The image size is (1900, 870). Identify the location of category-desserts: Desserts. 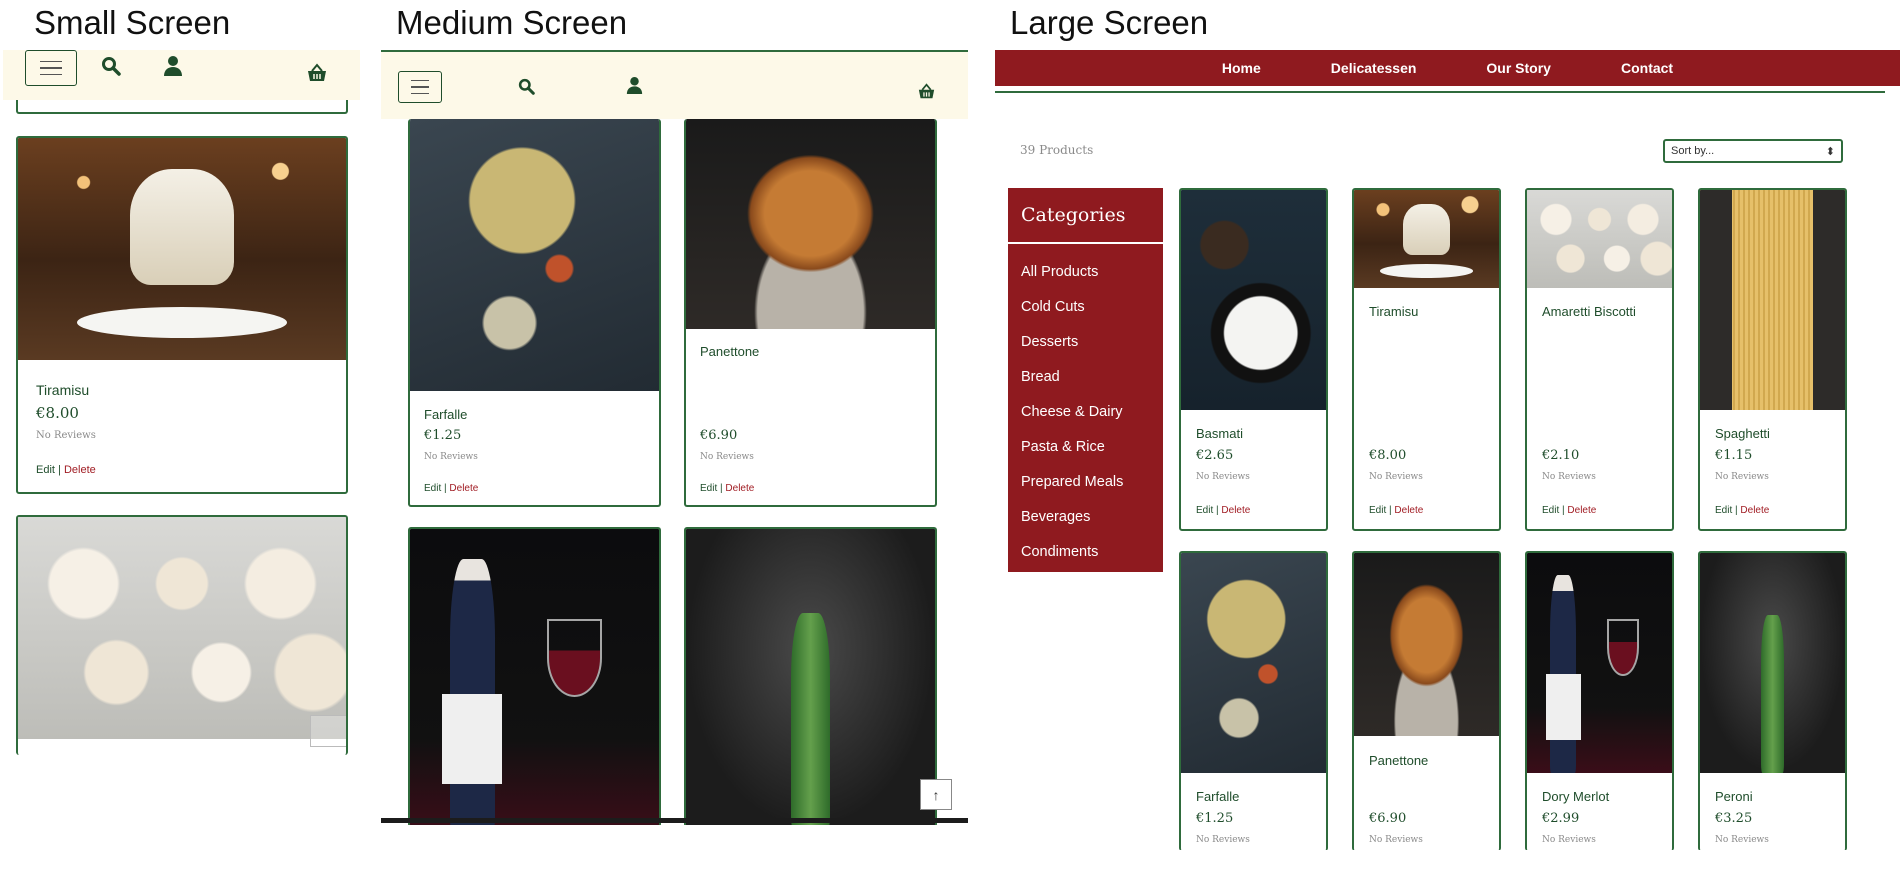
(1085, 341).